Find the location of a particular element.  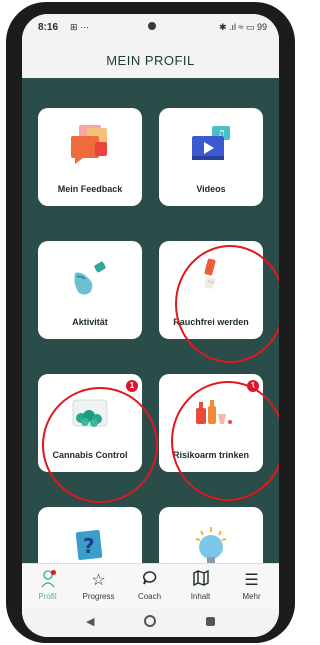

speech-bubble-icon is located at coordinates (149, 581).